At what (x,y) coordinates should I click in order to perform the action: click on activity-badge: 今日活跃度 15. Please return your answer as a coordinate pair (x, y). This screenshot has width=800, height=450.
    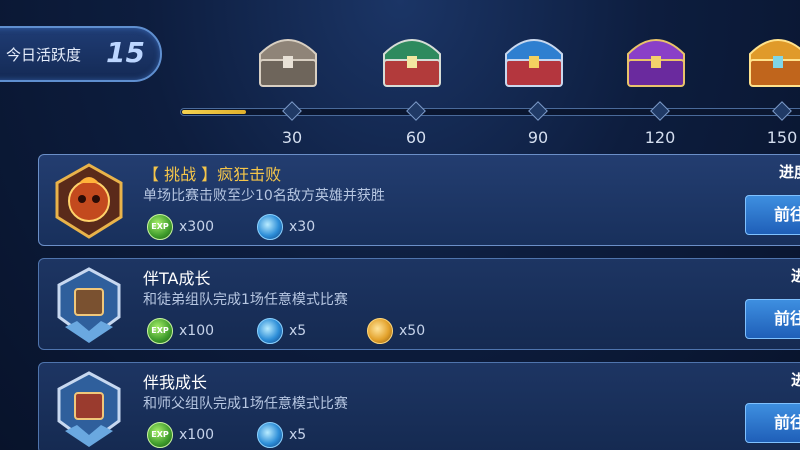
    Looking at the image, I should click on (81, 54).